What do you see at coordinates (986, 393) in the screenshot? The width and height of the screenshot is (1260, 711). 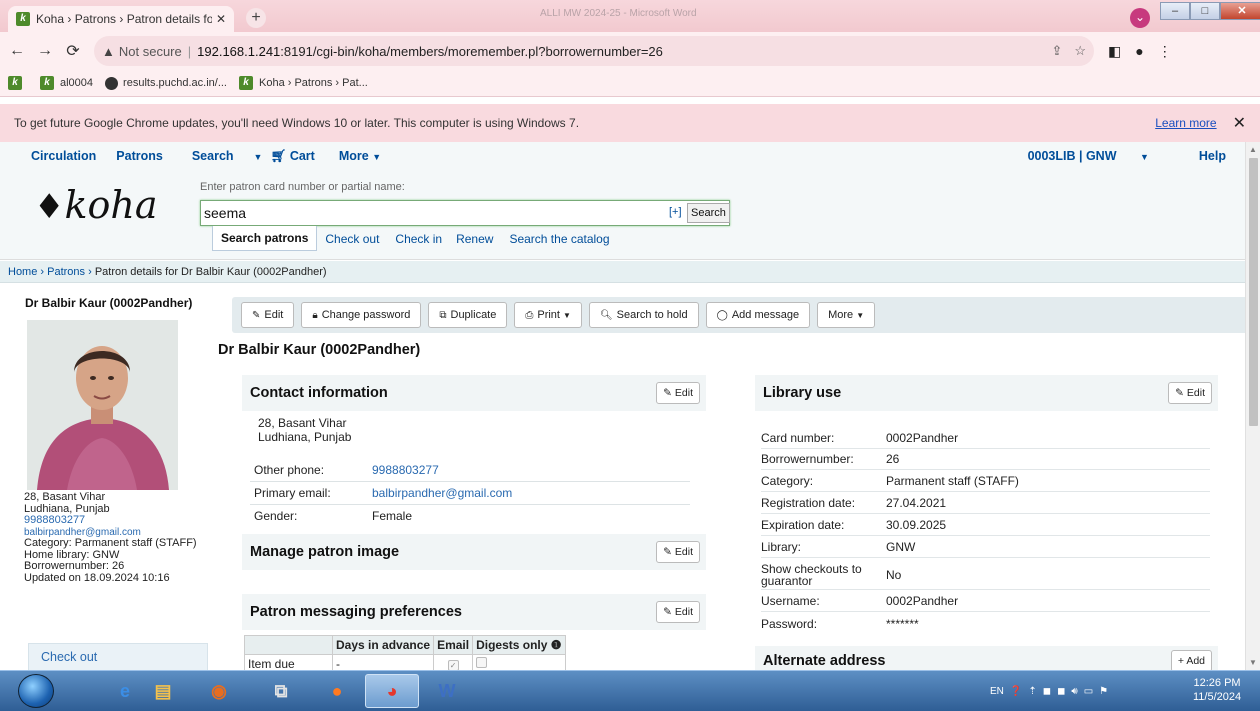 I see `library-use-header: Library use ✎ Edit` at bounding box center [986, 393].